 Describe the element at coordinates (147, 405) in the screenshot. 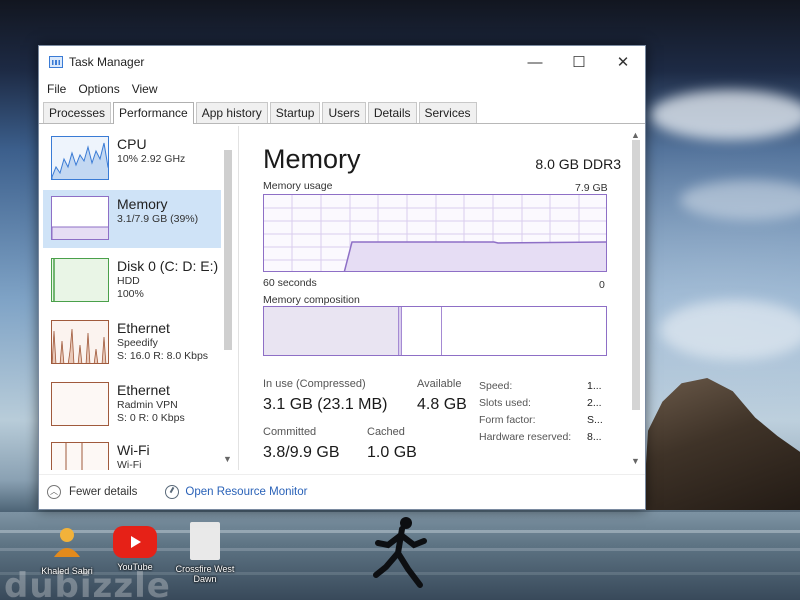

I see `sidebar-item-detail: Radmin VPN` at that location.